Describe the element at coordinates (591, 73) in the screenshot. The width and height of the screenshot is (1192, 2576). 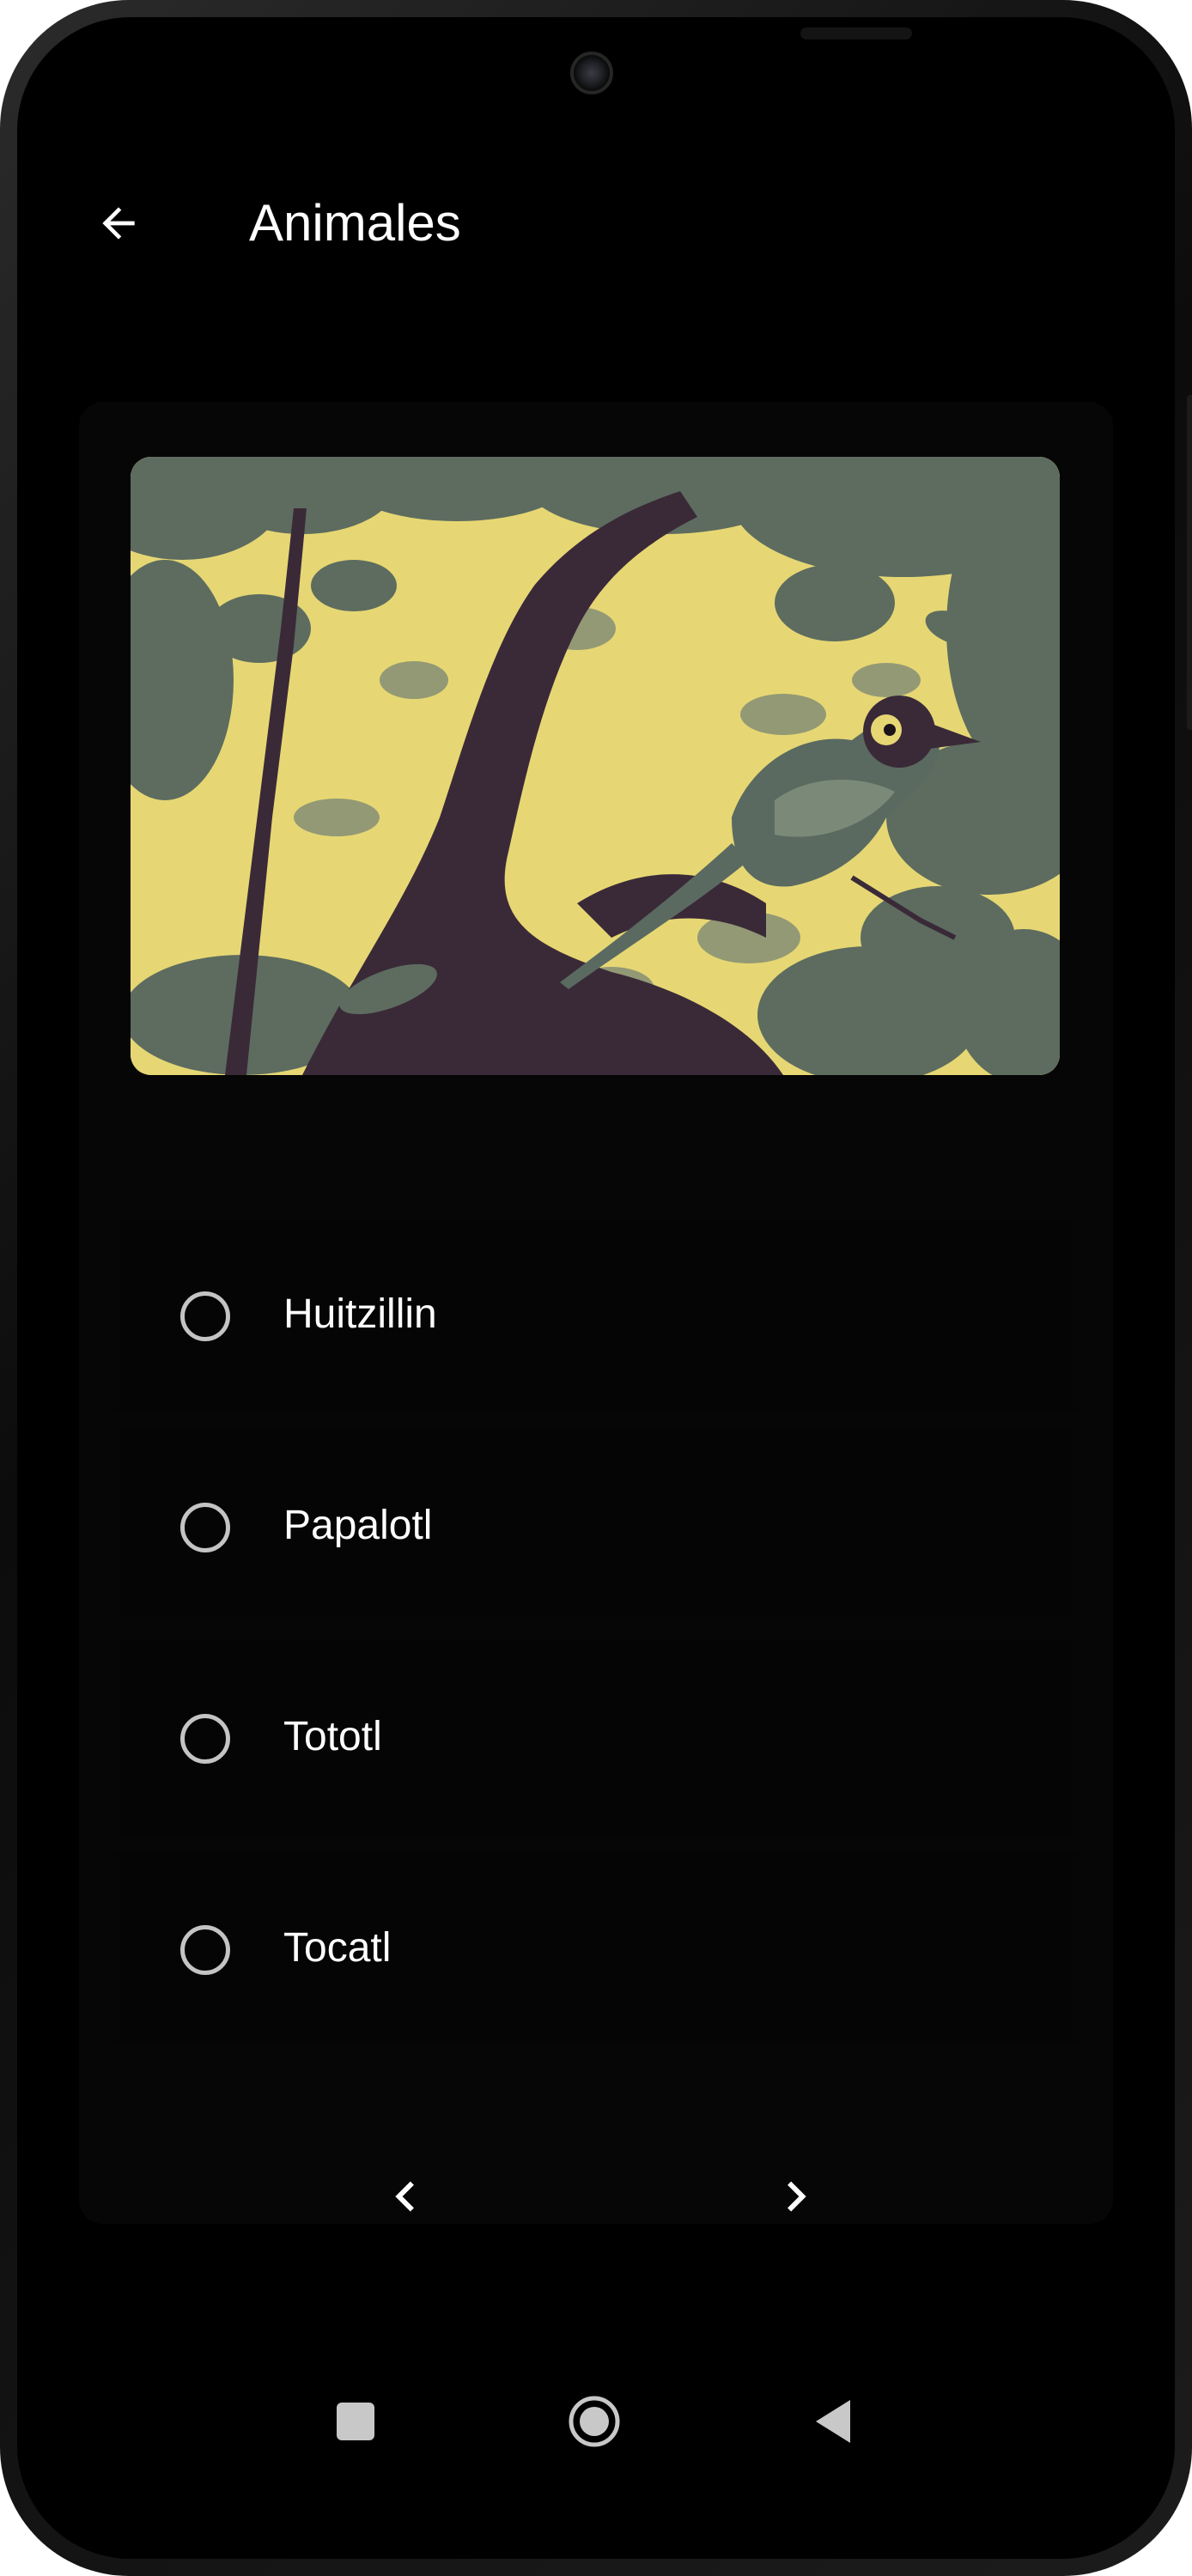
I see `front-camera` at that location.